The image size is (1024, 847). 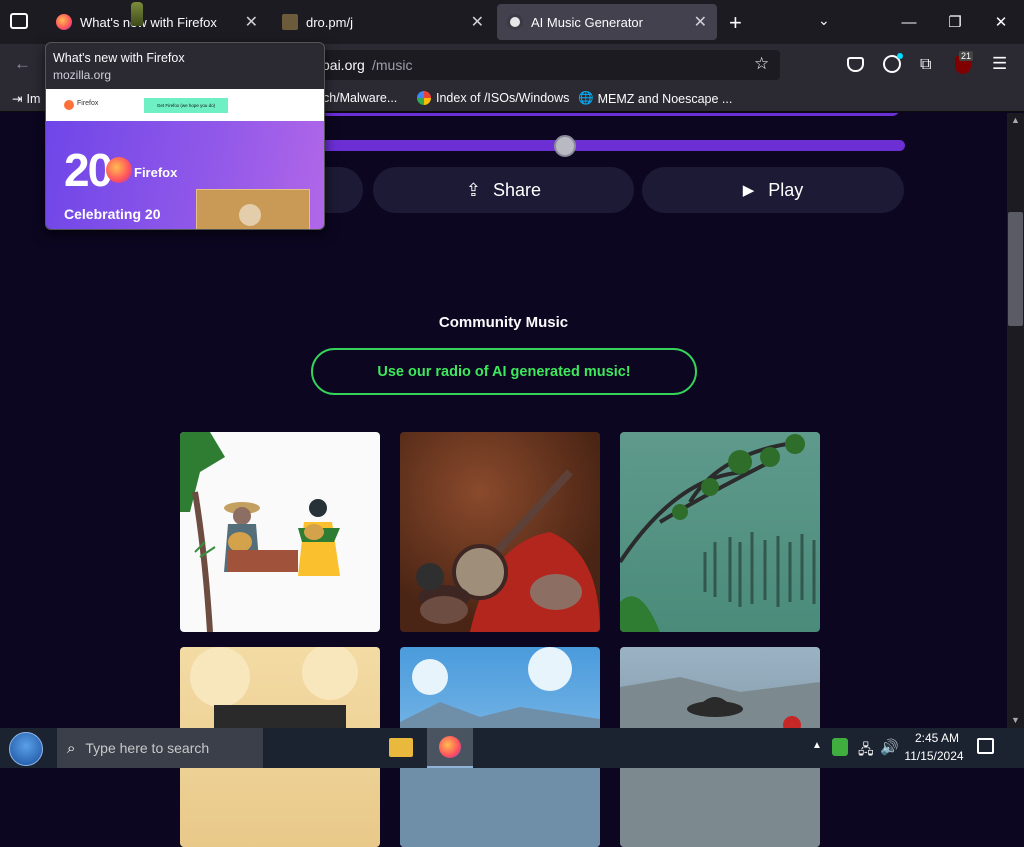 I want to click on pocket-icon, so click(x=855, y=64).